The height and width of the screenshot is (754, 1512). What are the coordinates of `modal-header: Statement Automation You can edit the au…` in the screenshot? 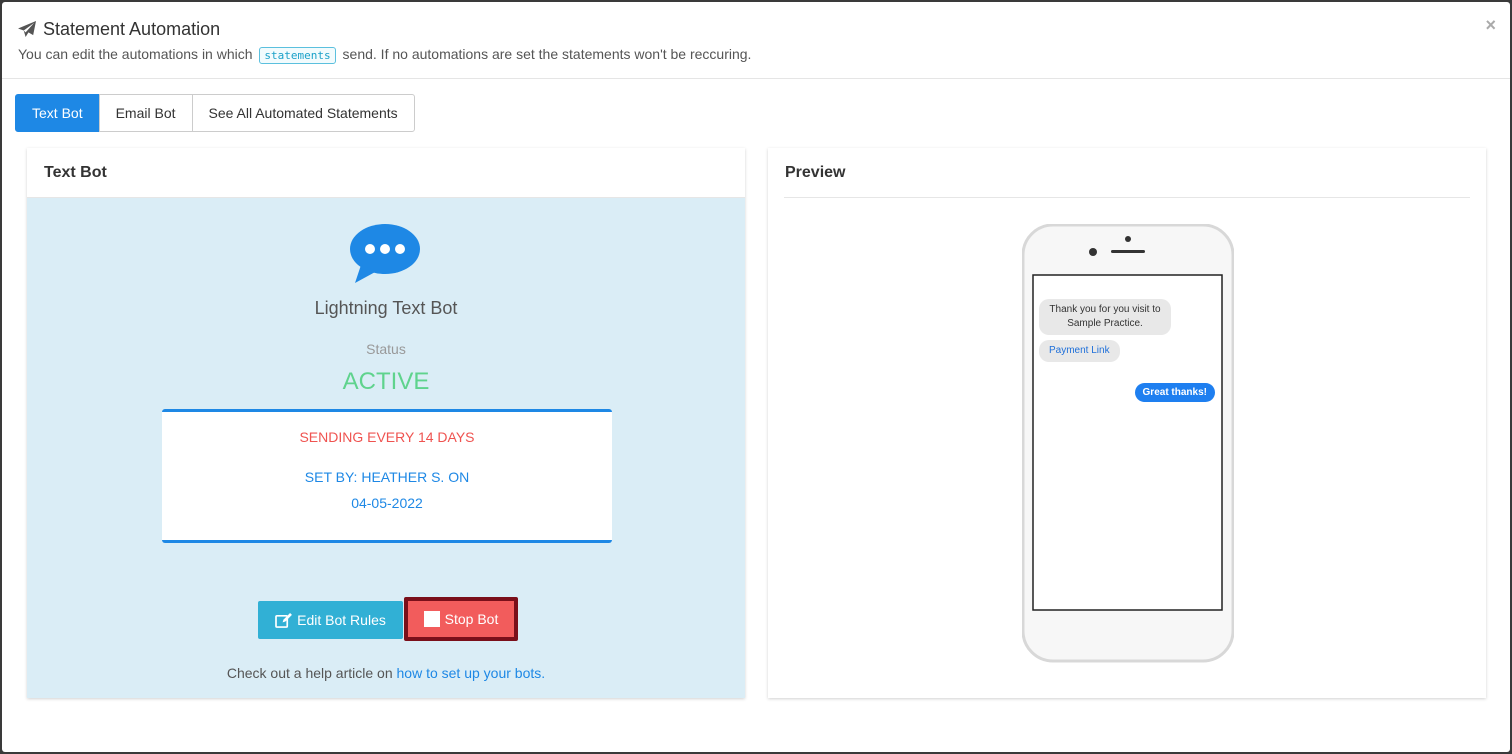 It's located at (756, 40).